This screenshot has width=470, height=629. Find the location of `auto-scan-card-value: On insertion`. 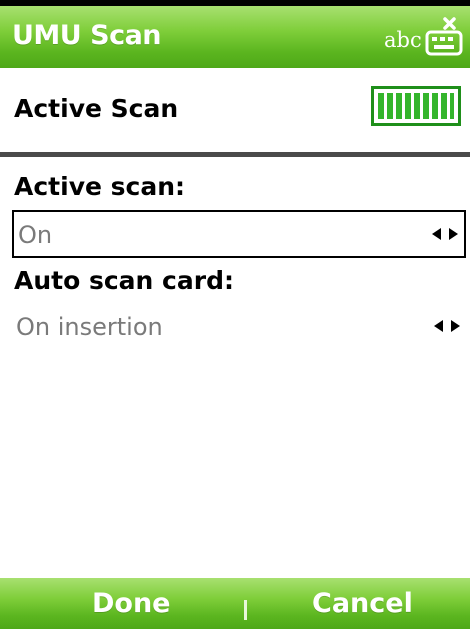

auto-scan-card-value: On insertion is located at coordinates (89, 327).